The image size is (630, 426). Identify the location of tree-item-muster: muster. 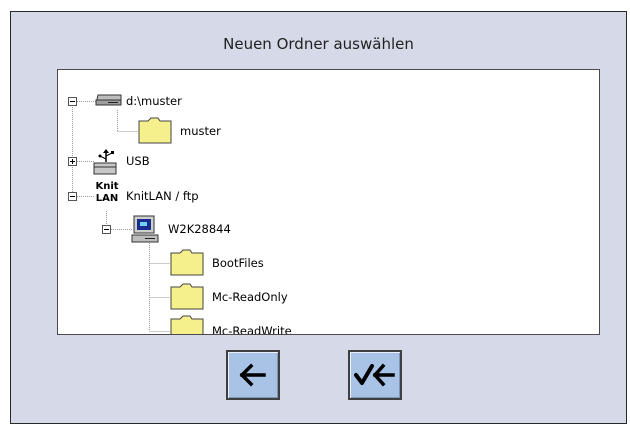
(200, 131).